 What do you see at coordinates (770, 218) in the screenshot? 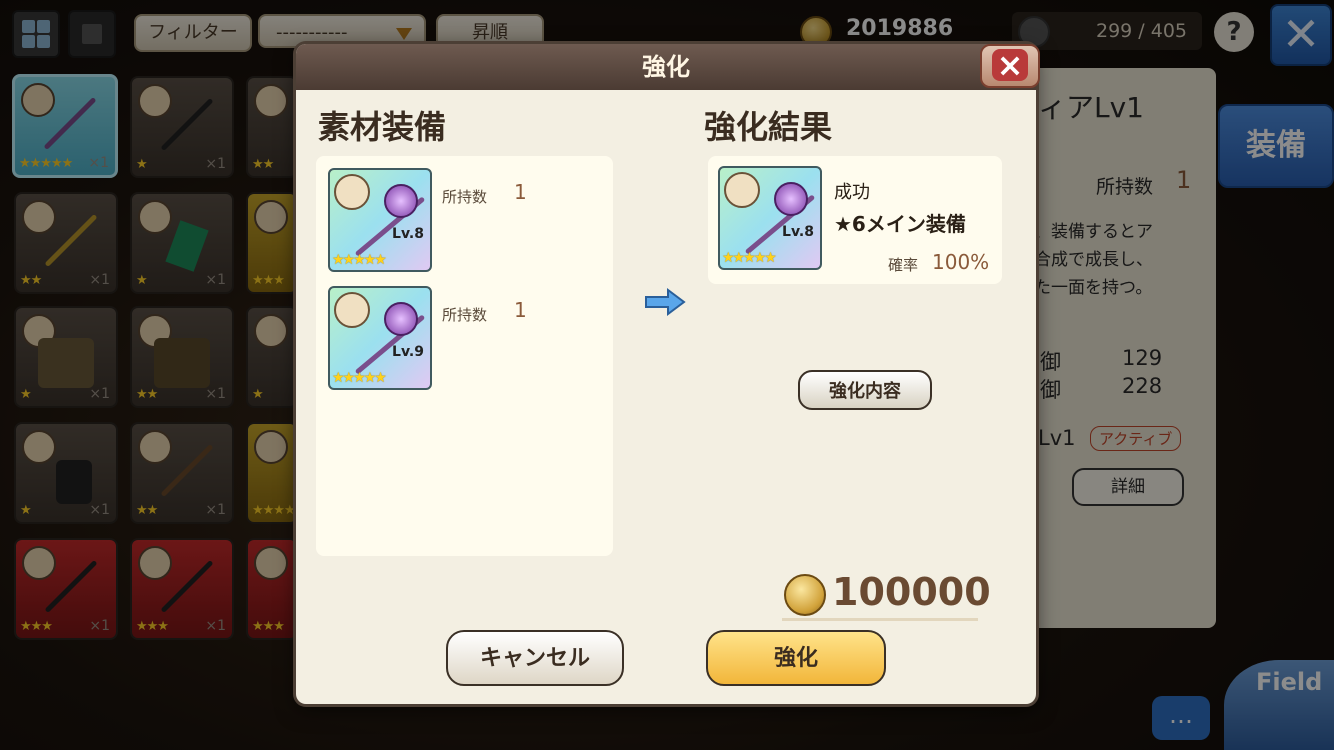
I see `result-item-card: Lv.8 ★★★★★` at bounding box center [770, 218].